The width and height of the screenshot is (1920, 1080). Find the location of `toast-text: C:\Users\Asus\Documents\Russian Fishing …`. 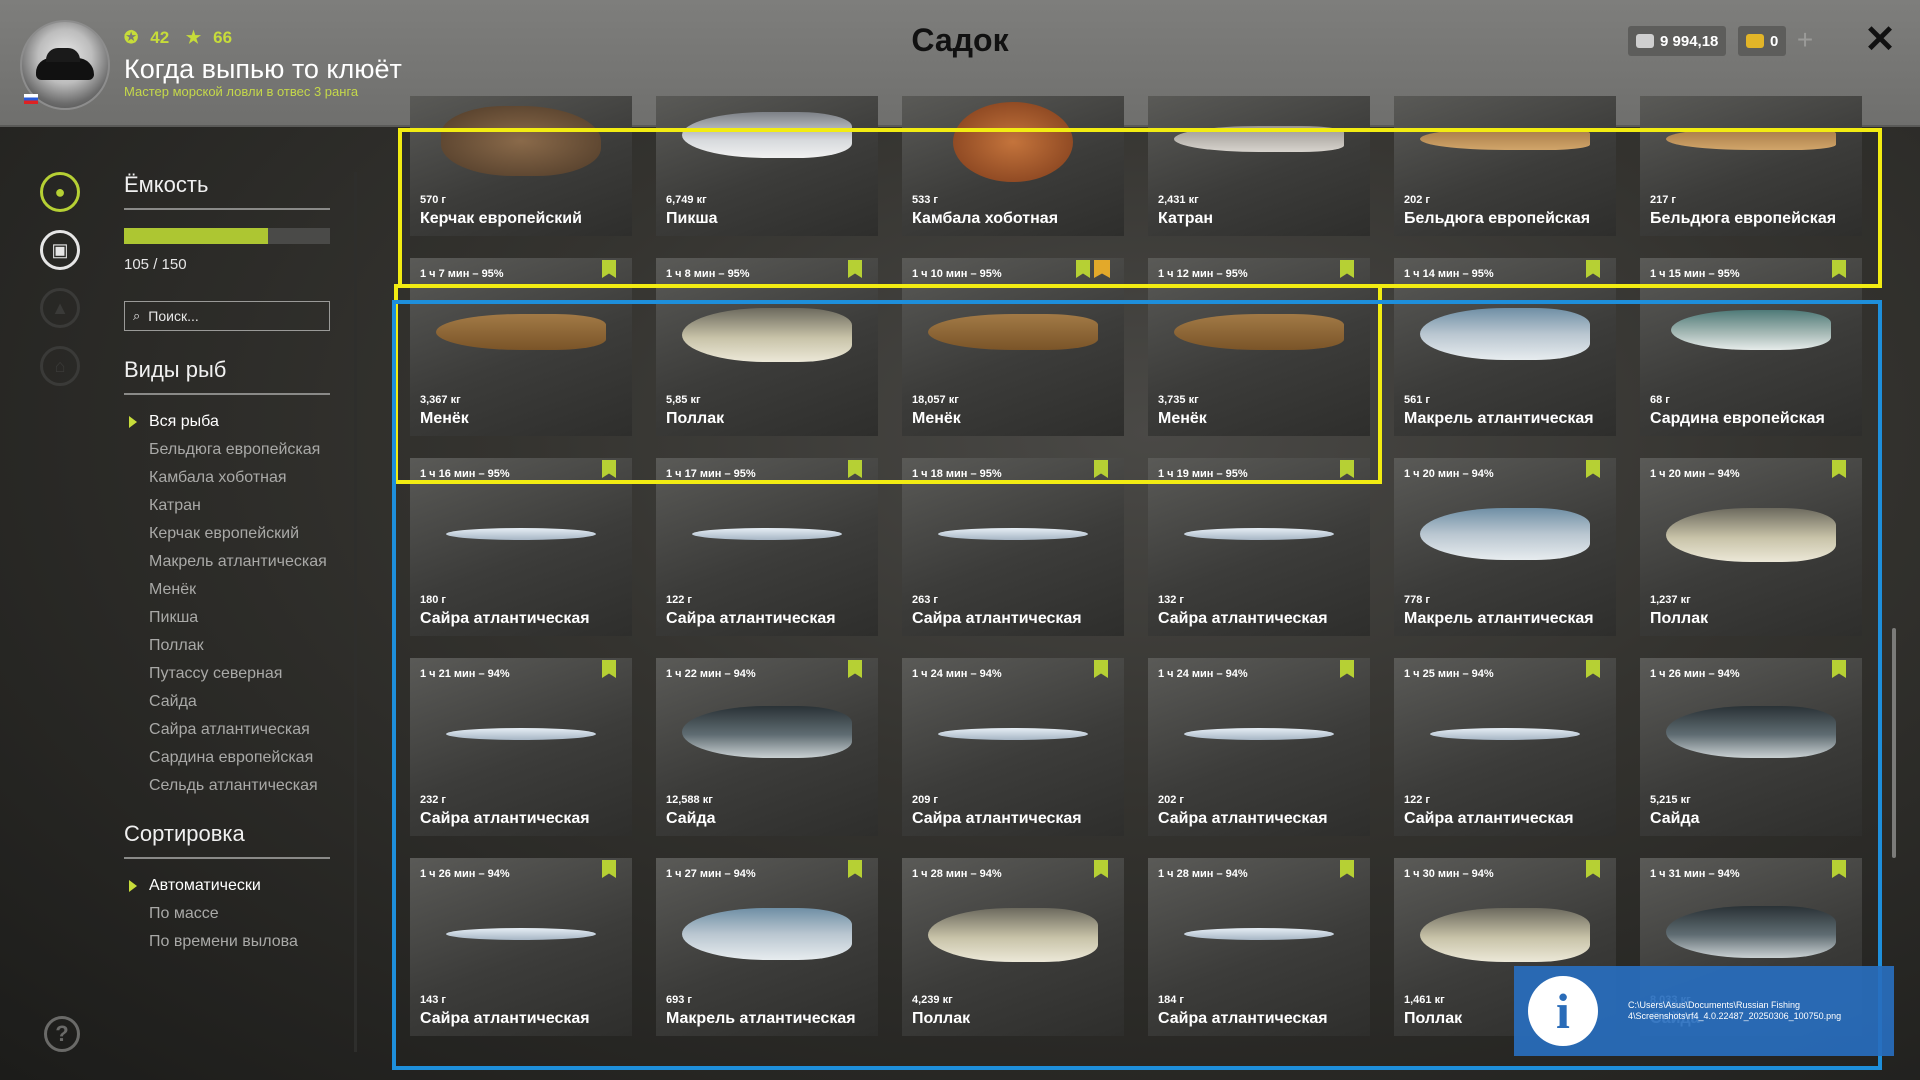

toast-text: C:\Users\Asus\Documents\Russian Fishing … is located at coordinates (1735, 1010).